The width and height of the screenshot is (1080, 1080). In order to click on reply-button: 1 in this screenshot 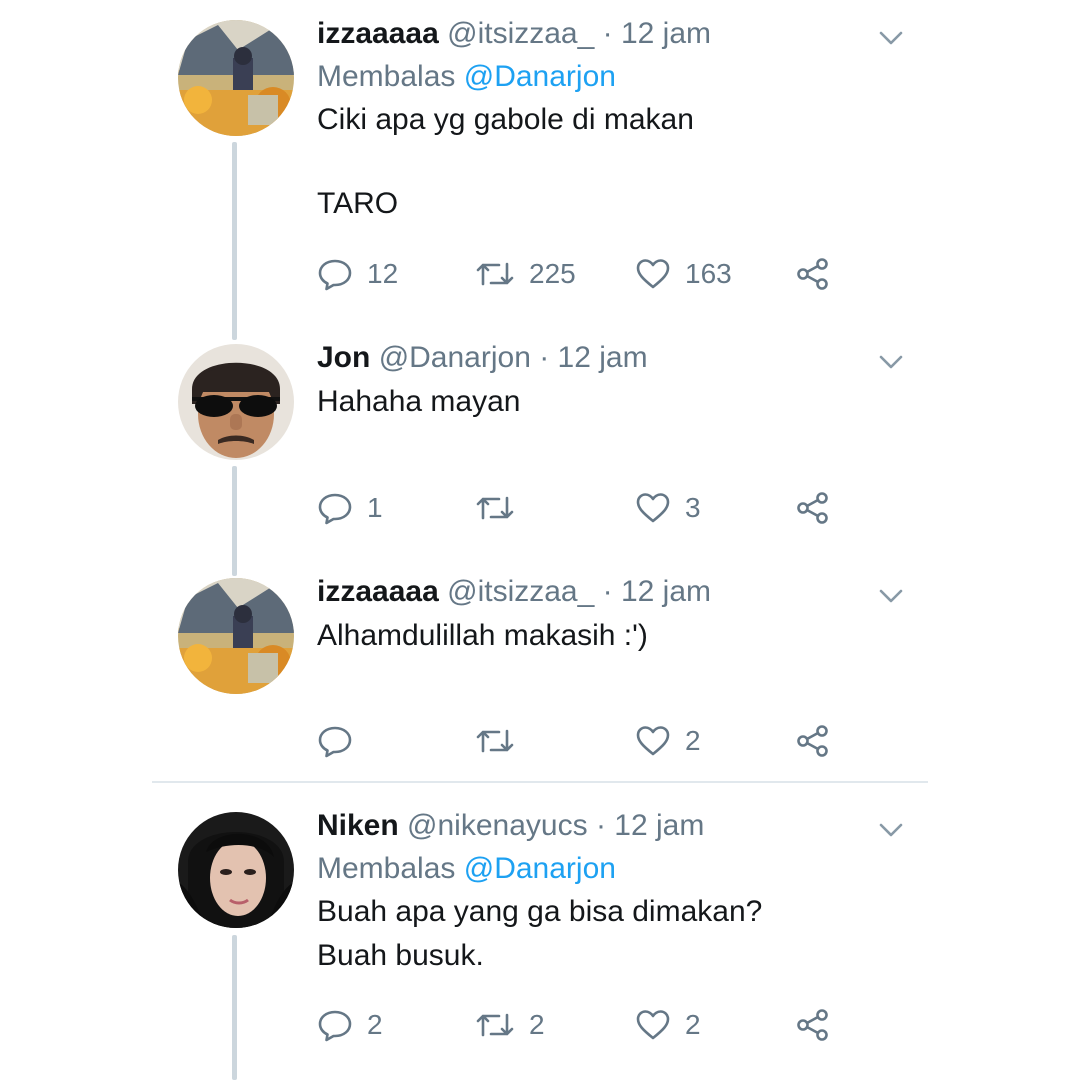, I will do `click(350, 508)`.